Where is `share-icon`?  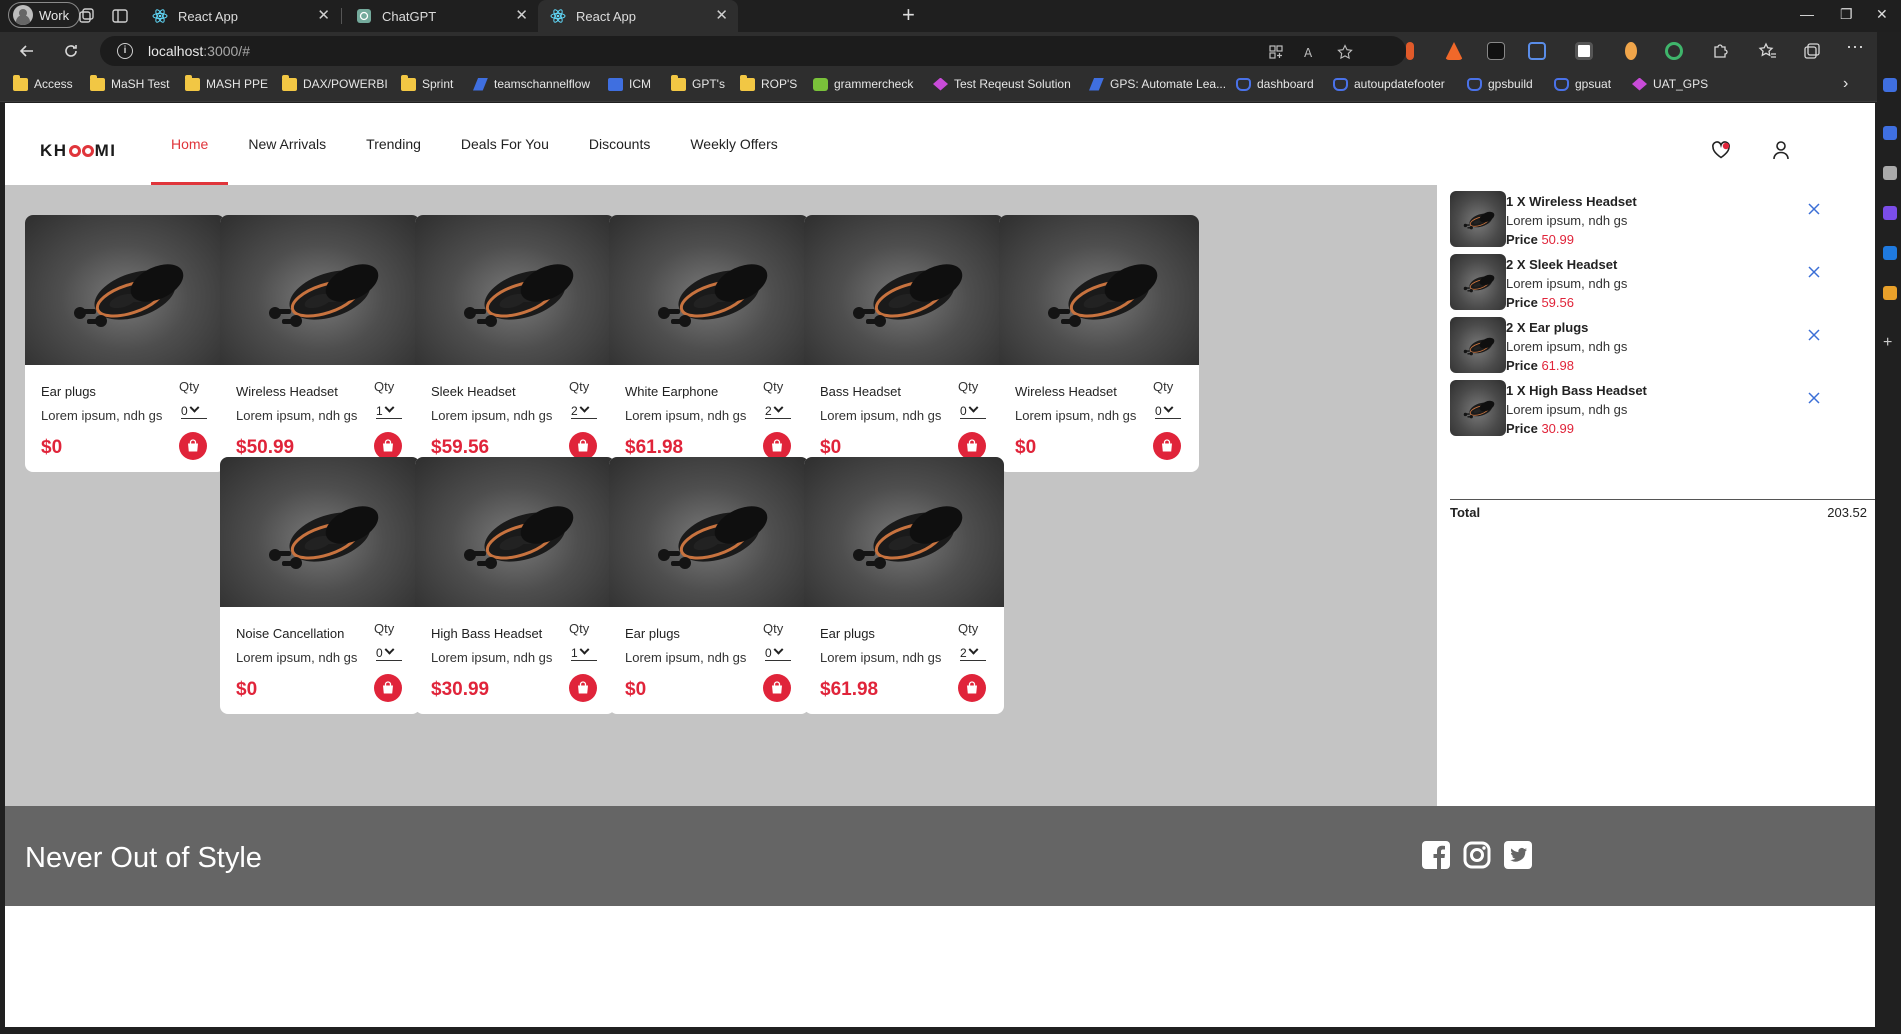
share-icon is located at coordinates (1537, 51).